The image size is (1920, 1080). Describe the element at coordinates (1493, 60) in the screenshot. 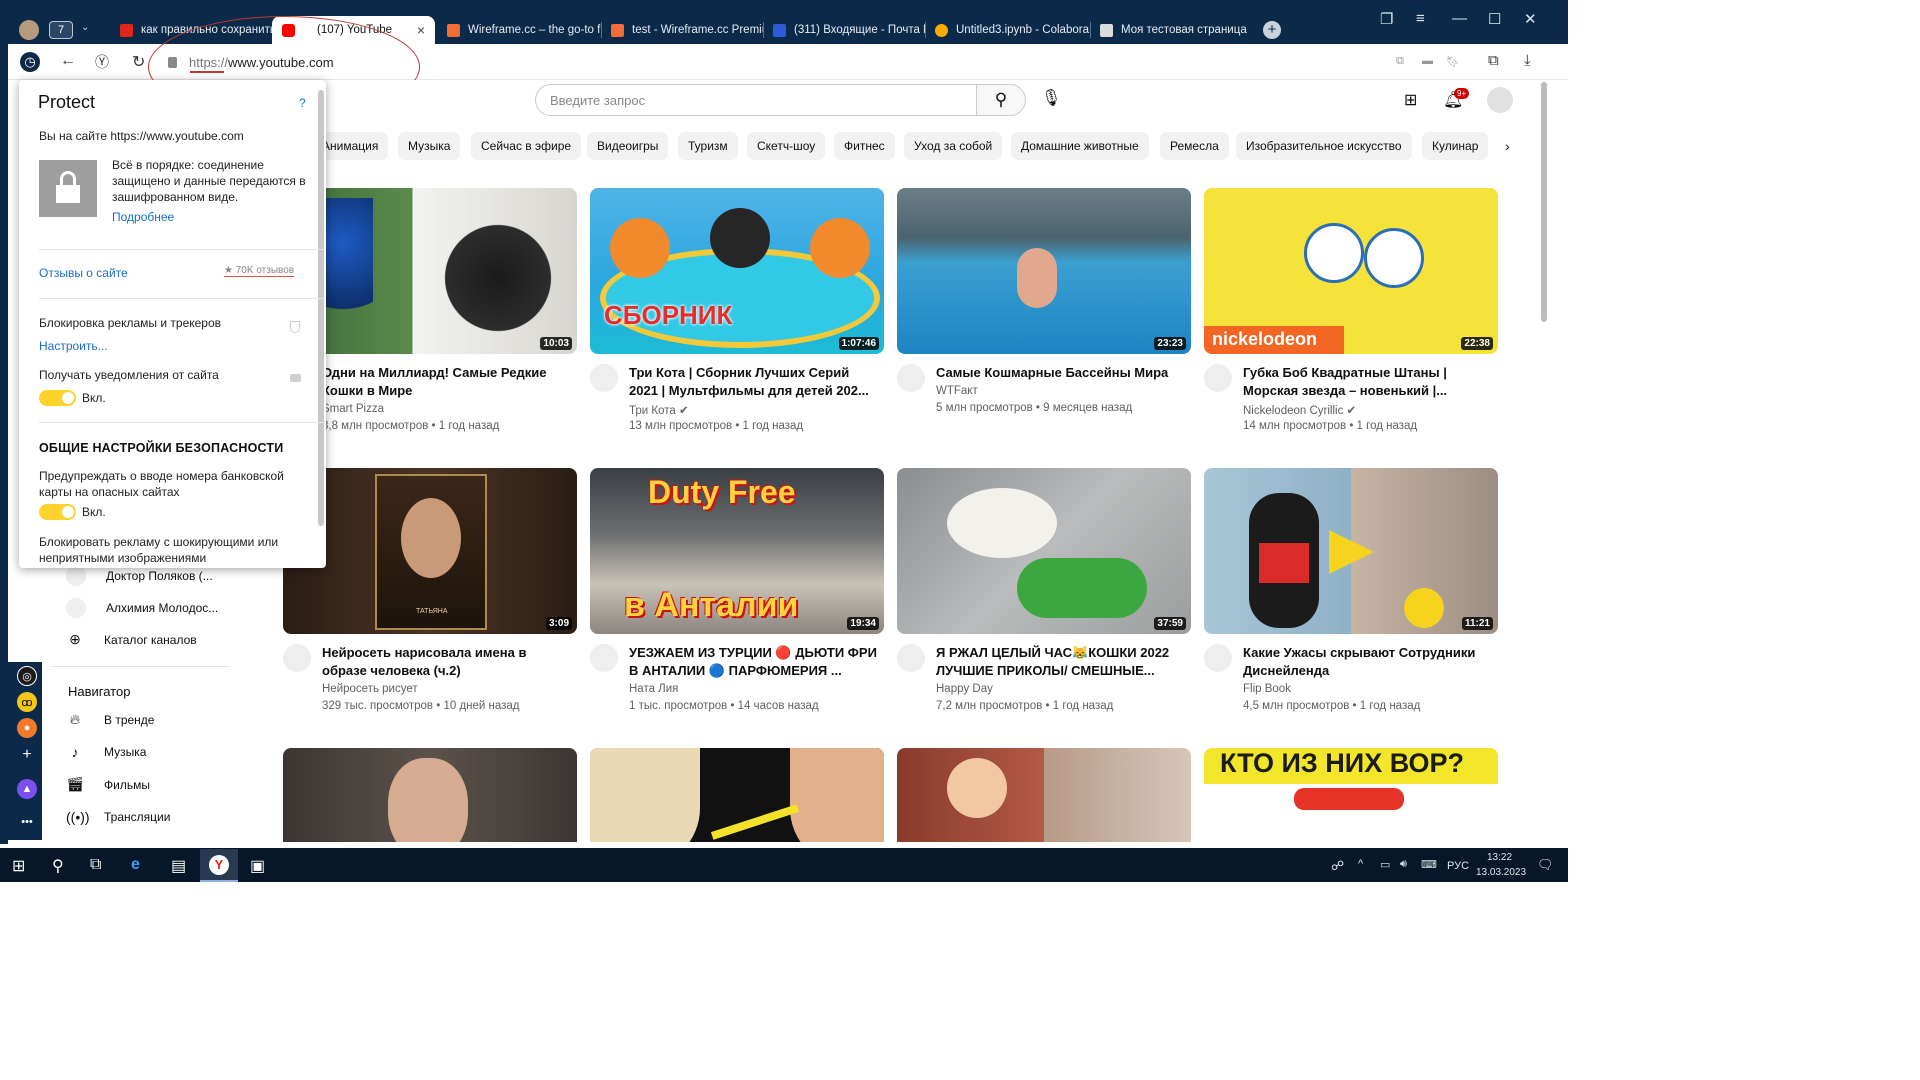

I see `extensions-icon: ⧉` at that location.